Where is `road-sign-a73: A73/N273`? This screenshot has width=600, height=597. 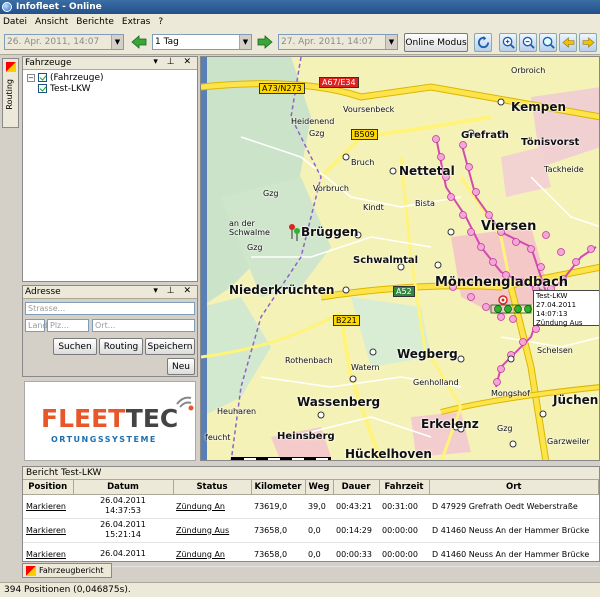
road-sign-a73: A73/N273 is located at coordinates (282, 88).